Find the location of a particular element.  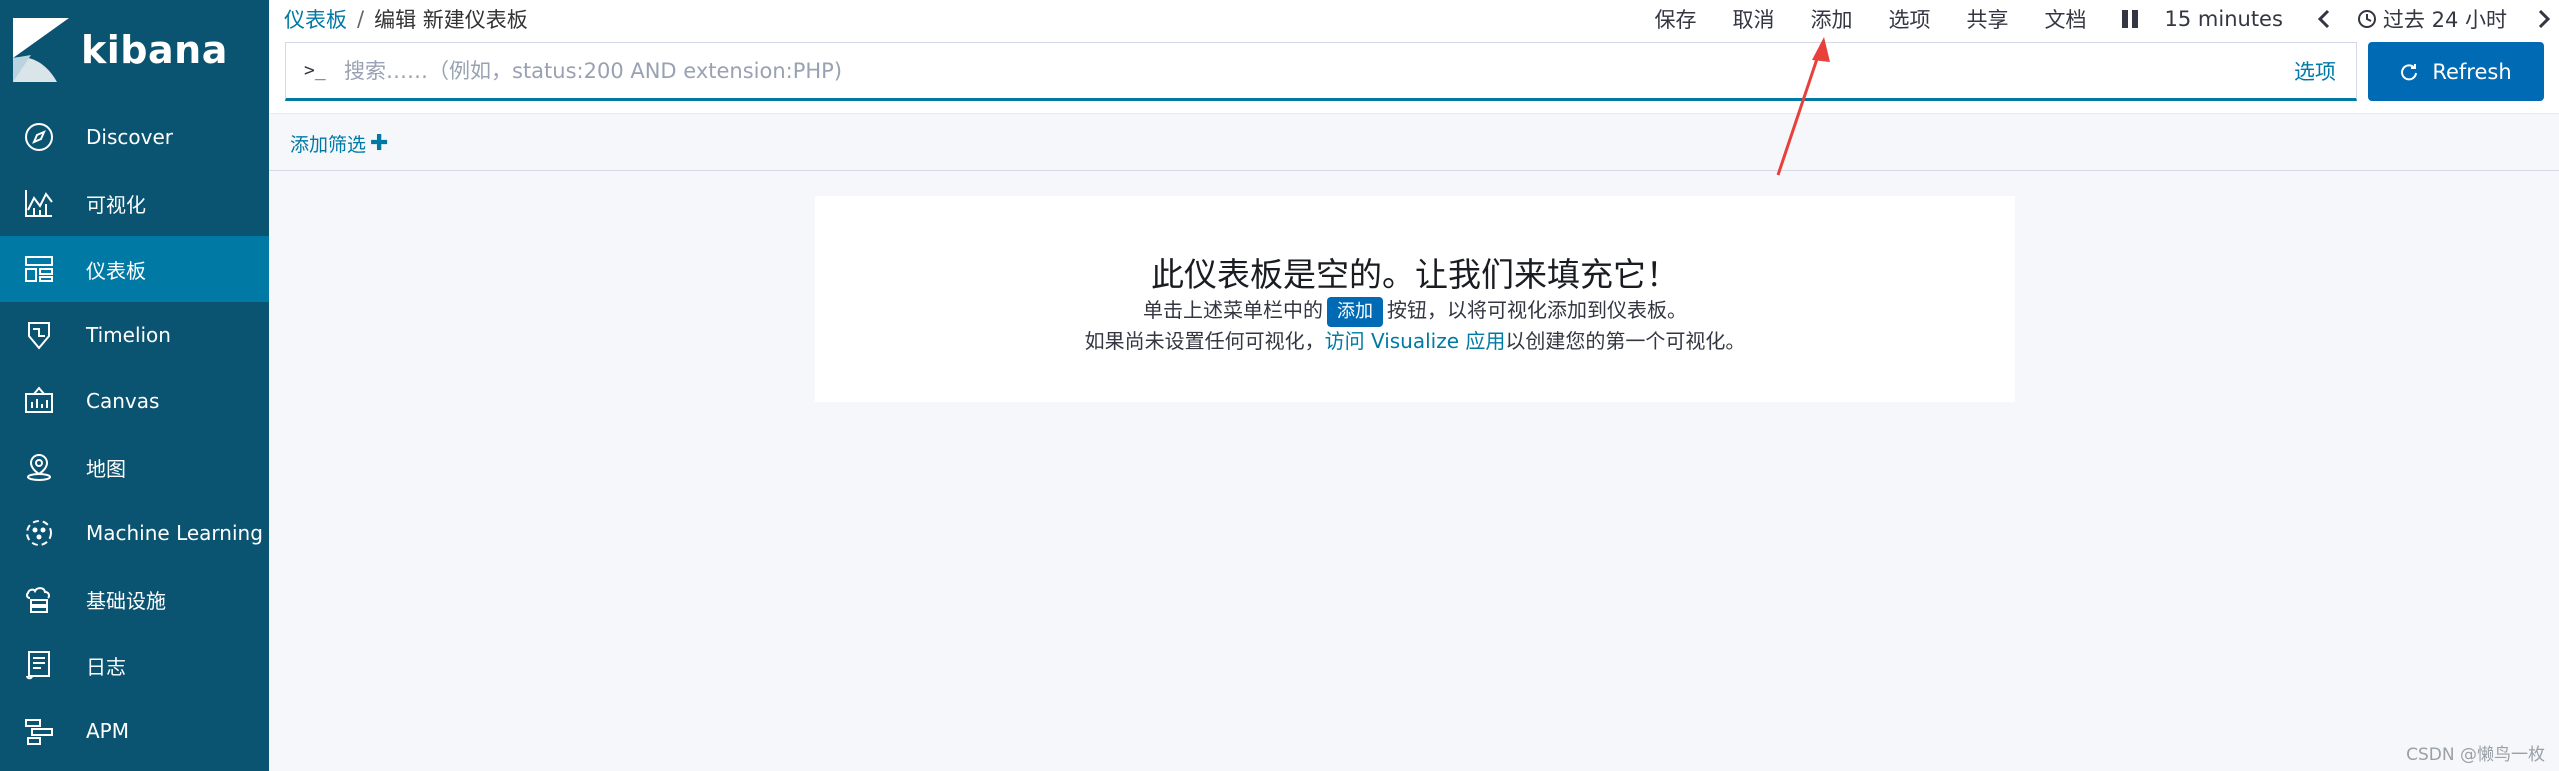

add-filter-button: 添加筛选 ✚ is located at coordinates (339, 143).